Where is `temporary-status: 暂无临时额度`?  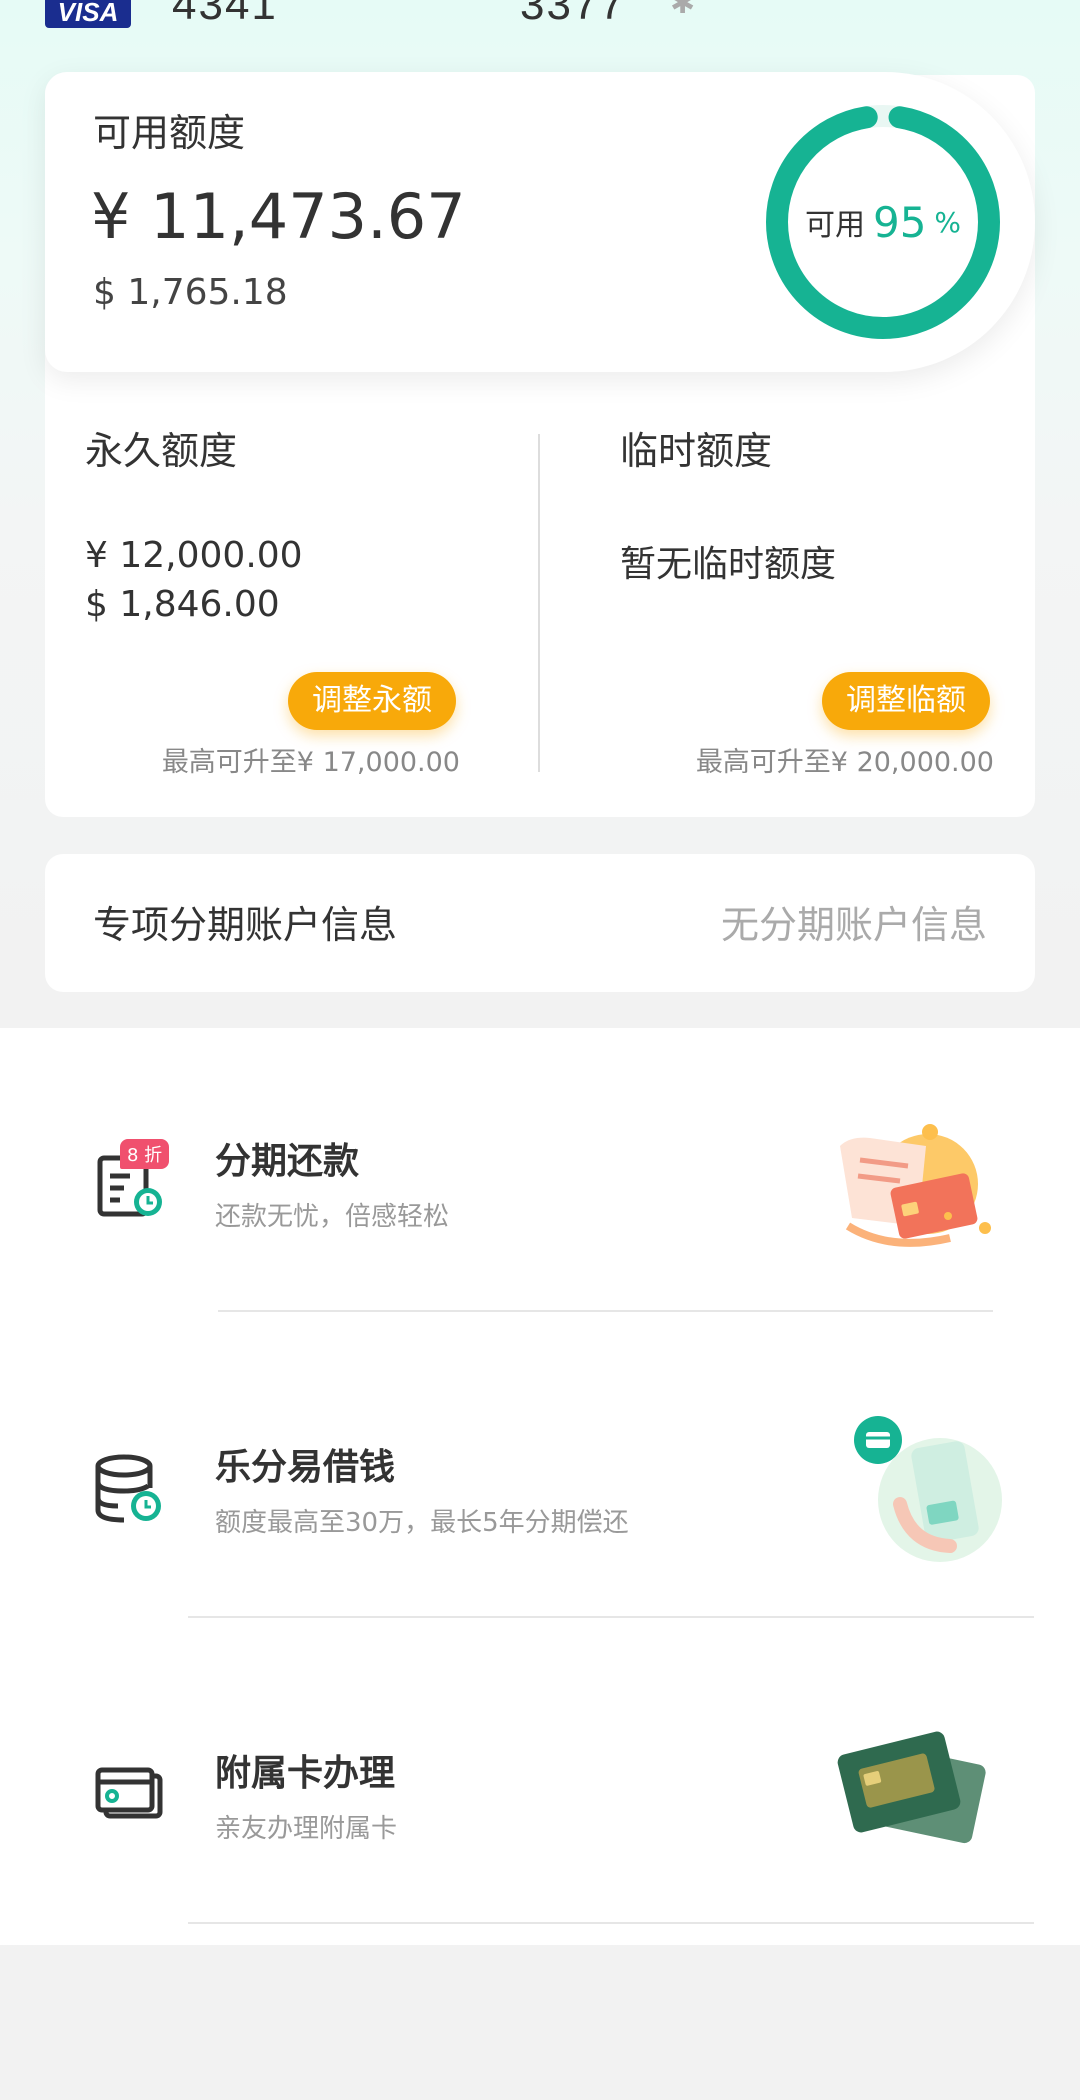
temporary-status: 暂无临时额度 is located at coordinates (728, 564).